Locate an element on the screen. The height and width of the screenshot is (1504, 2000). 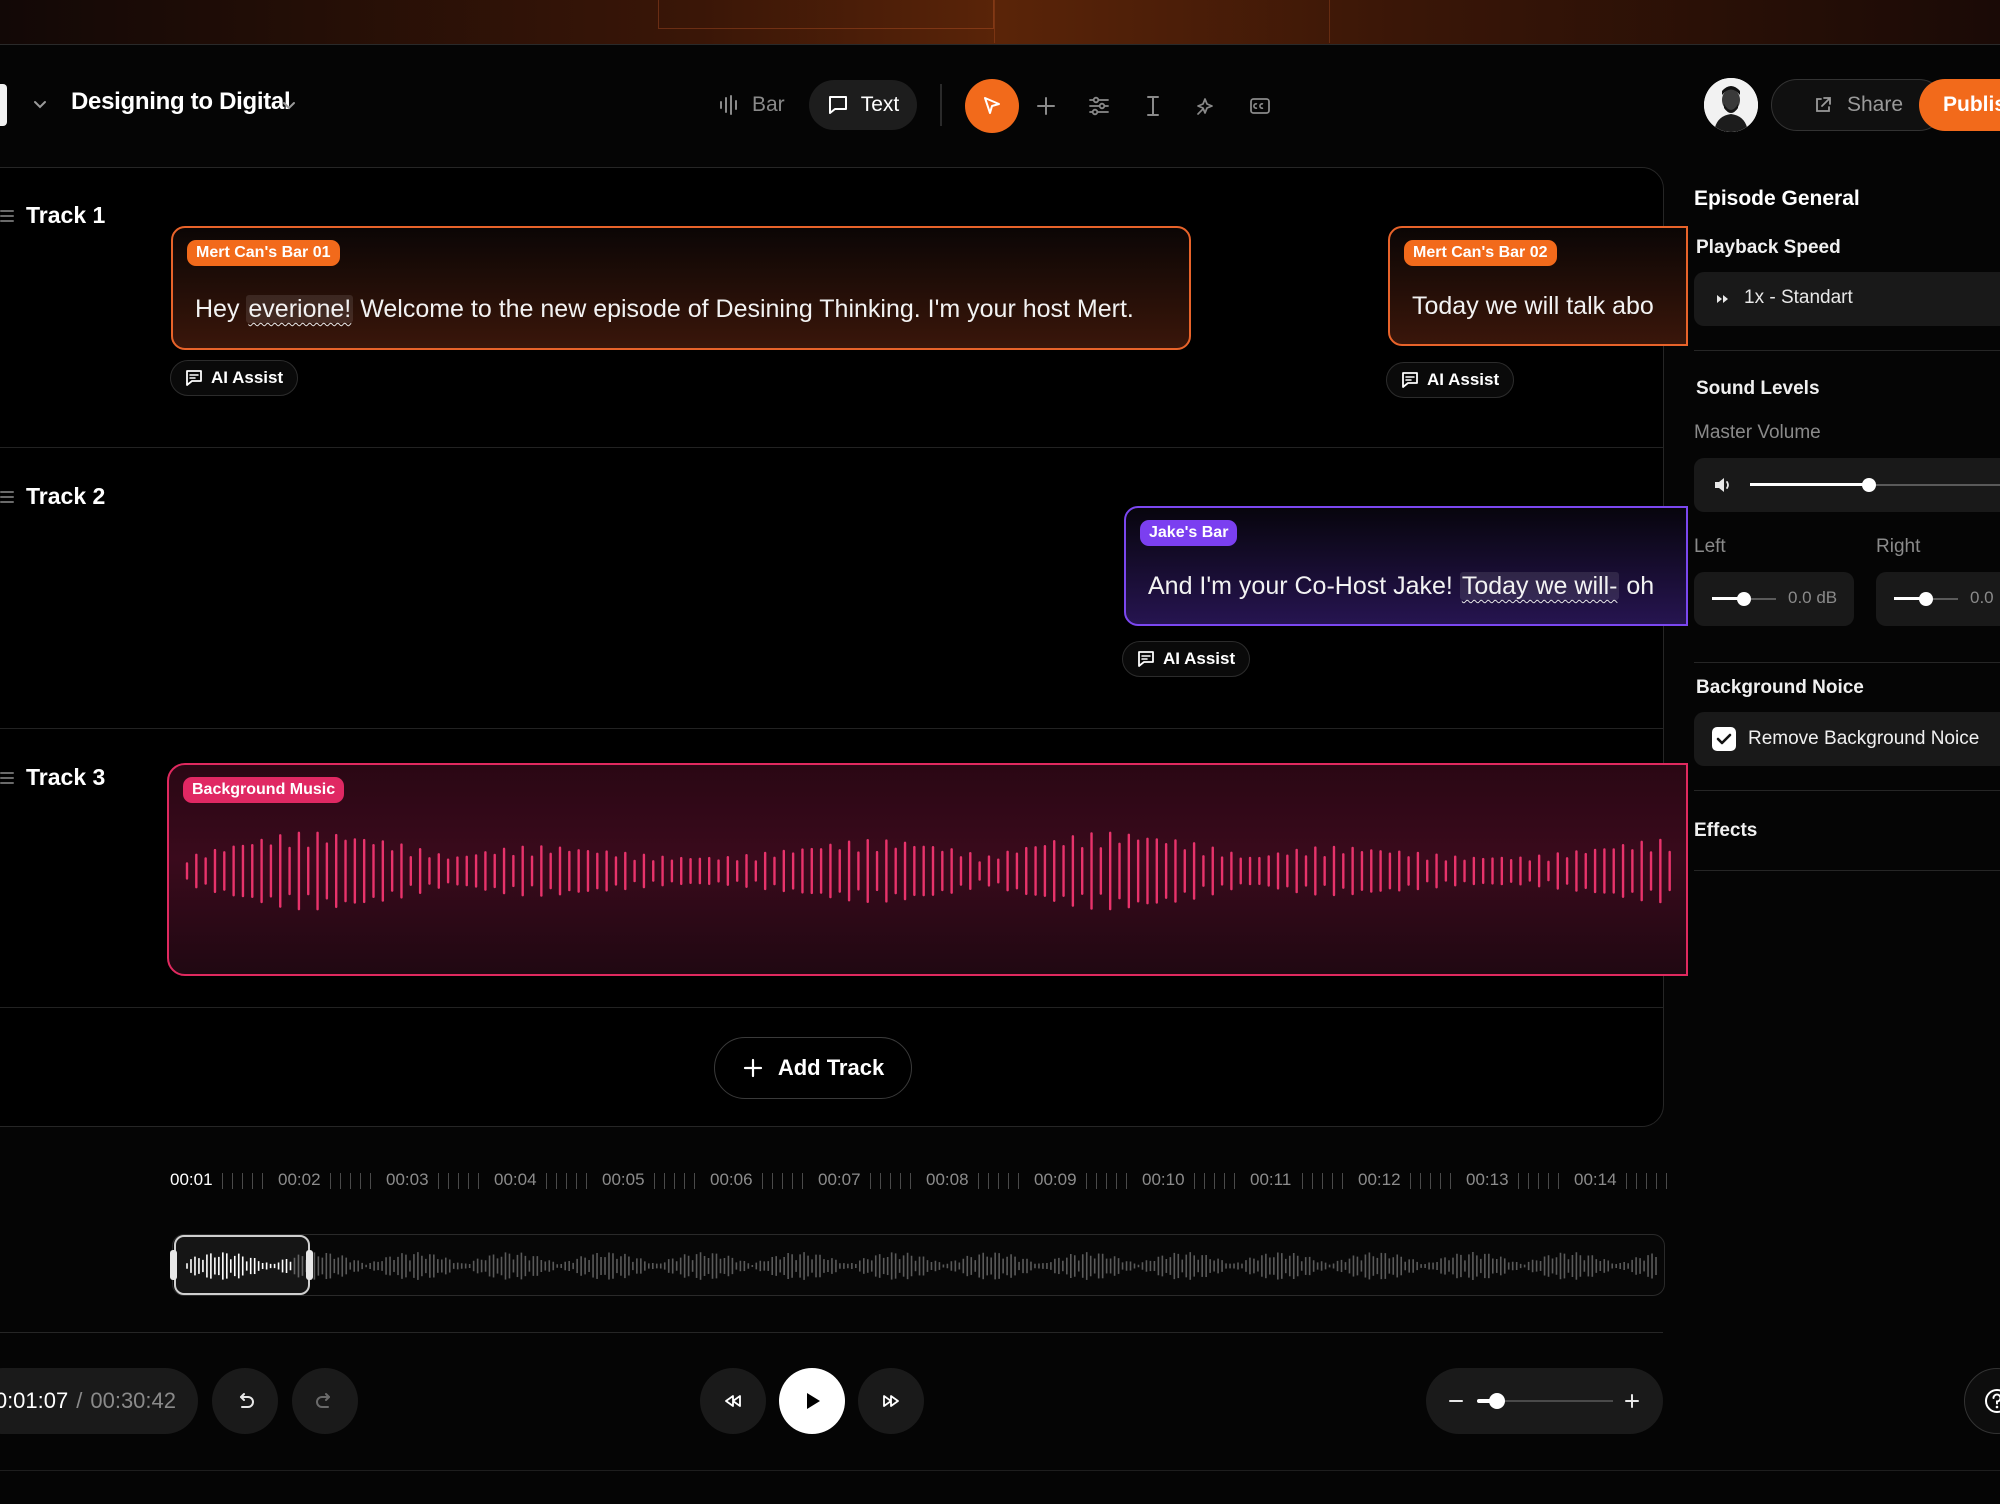
publish-button: Publish is located at coordinates (1959, 105).